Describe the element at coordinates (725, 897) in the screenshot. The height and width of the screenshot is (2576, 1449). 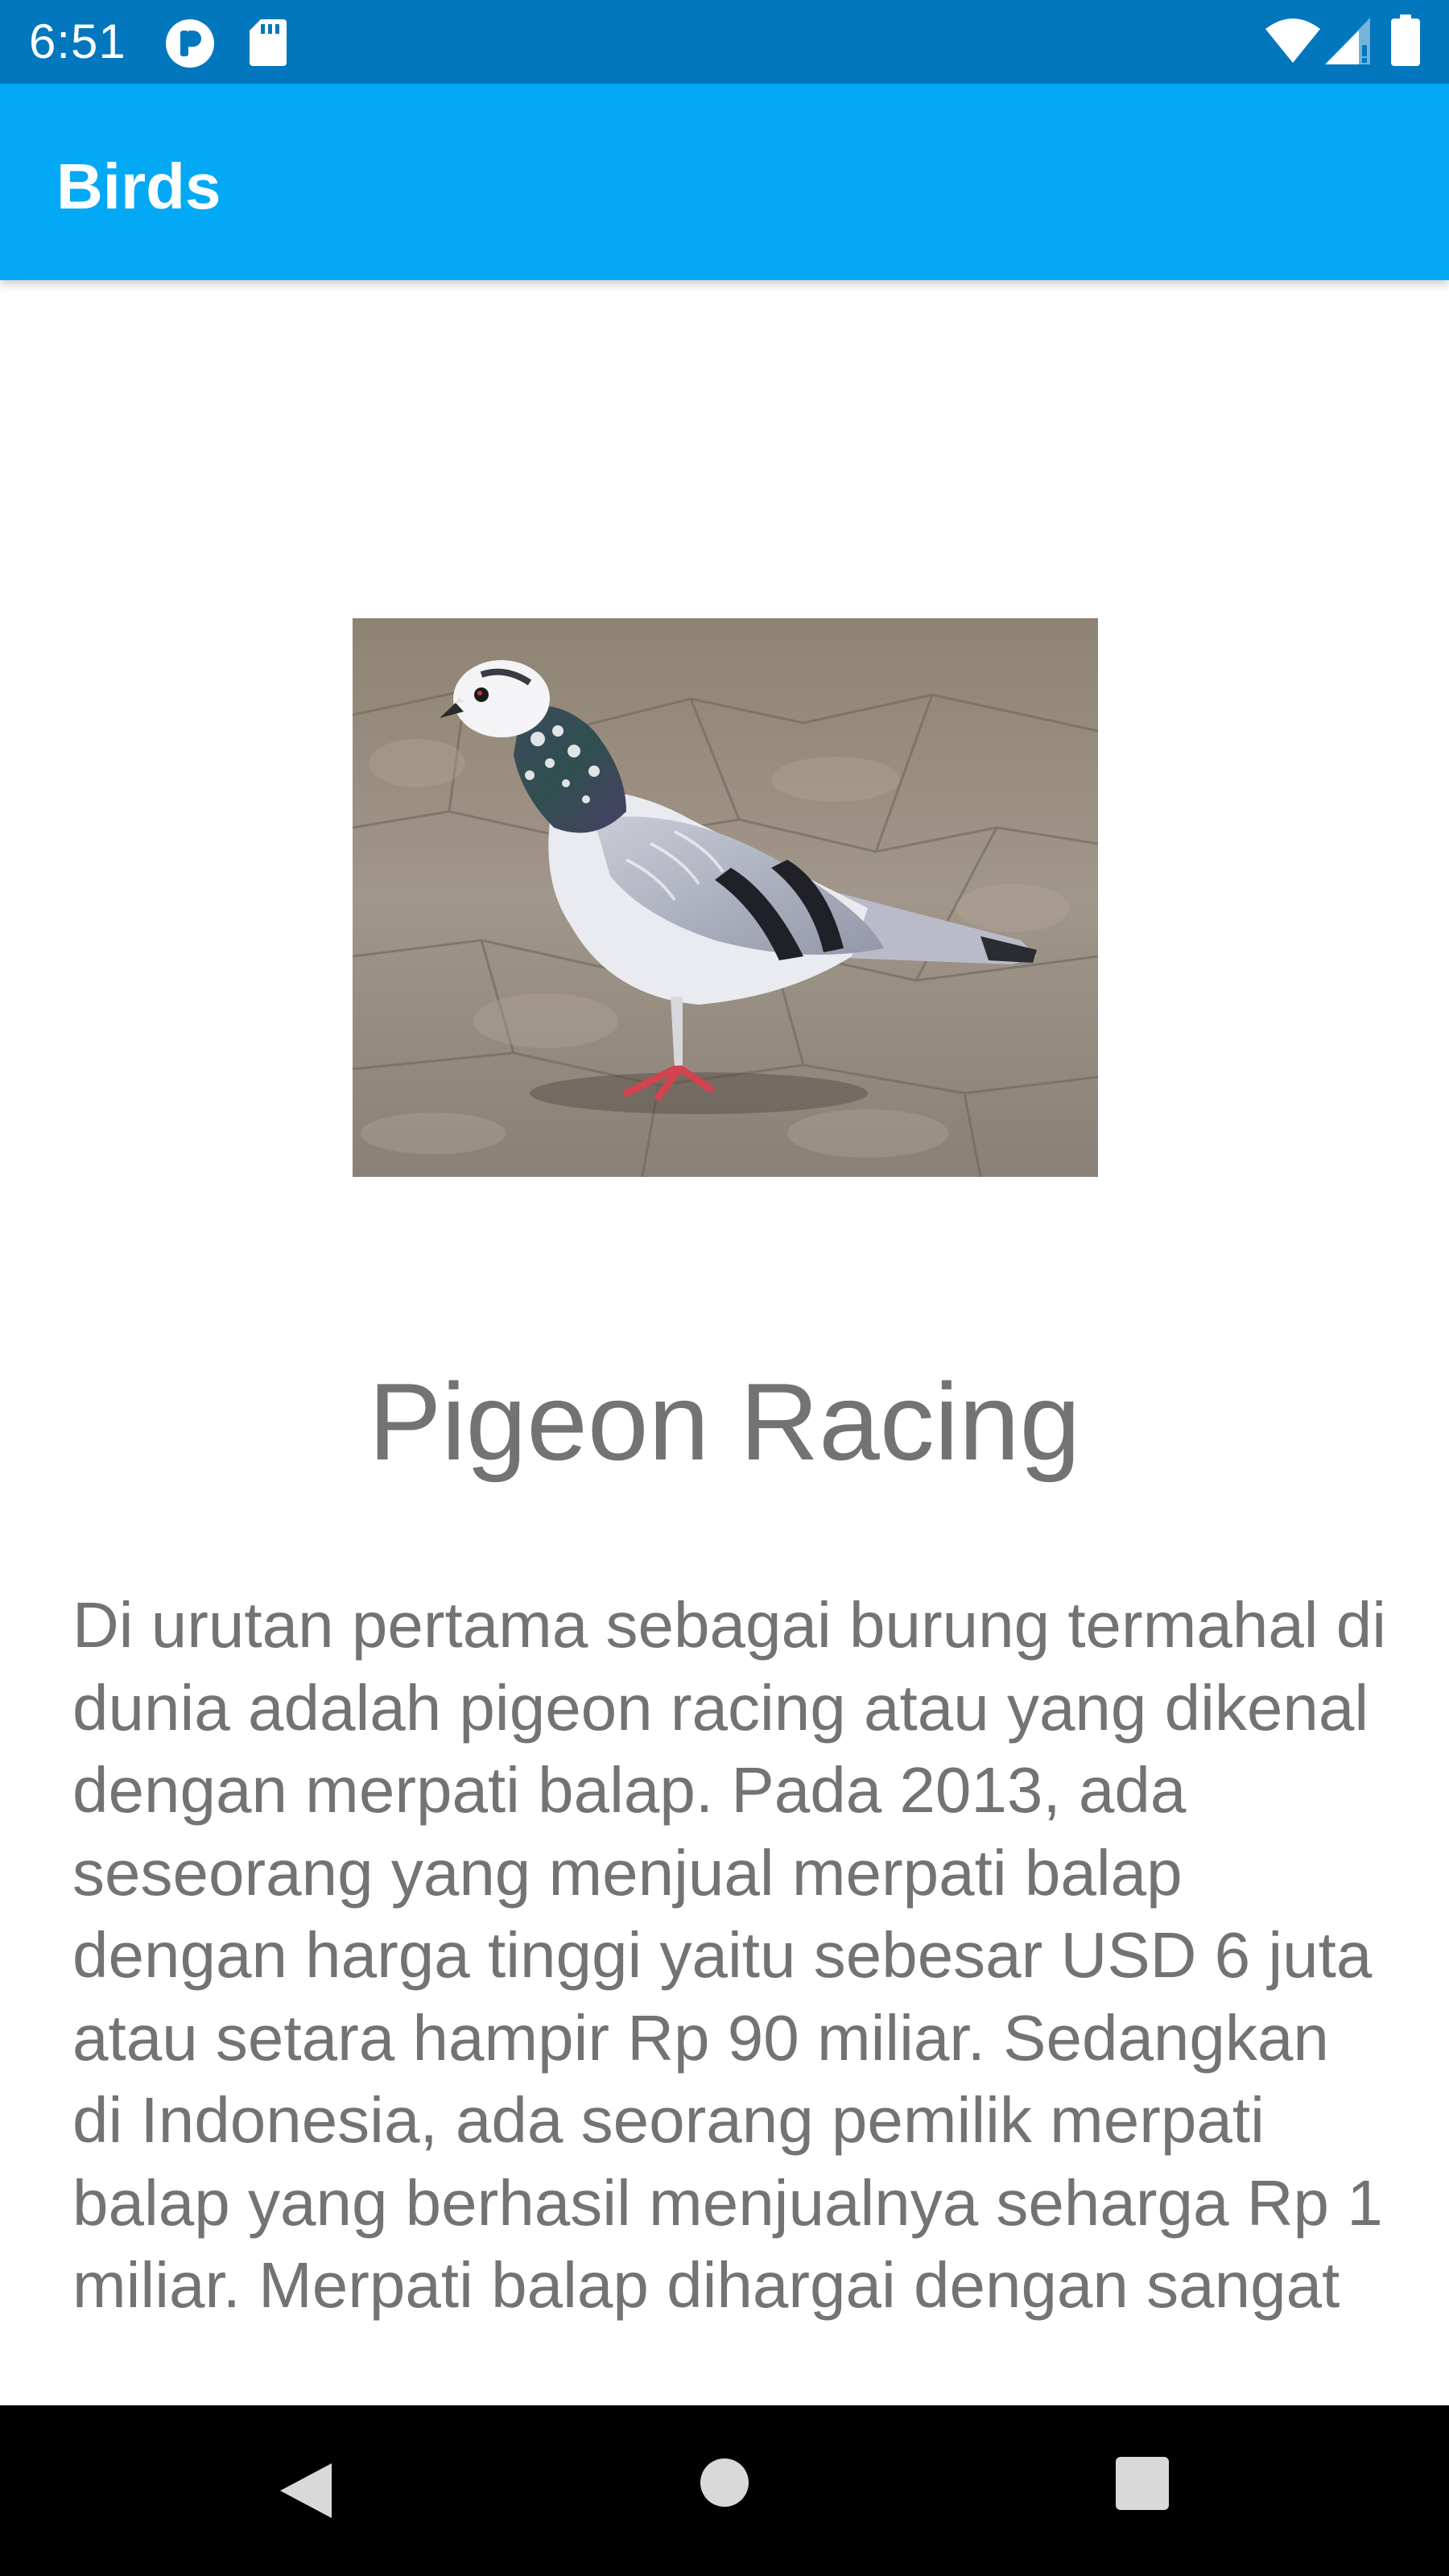
I see `pigeon-photo` at that location.